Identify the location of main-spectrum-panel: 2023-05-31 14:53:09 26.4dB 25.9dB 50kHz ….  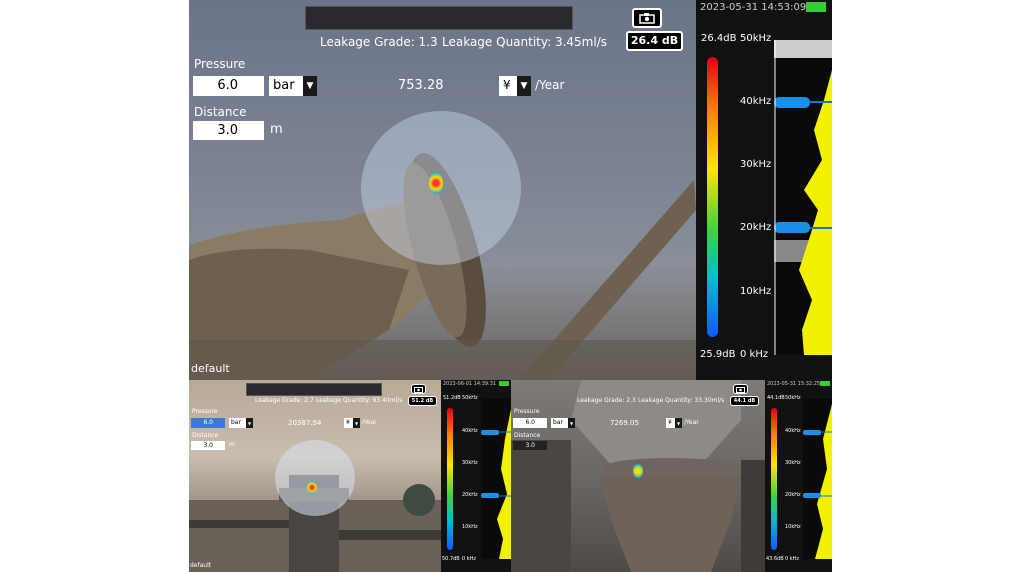
(764, 190).